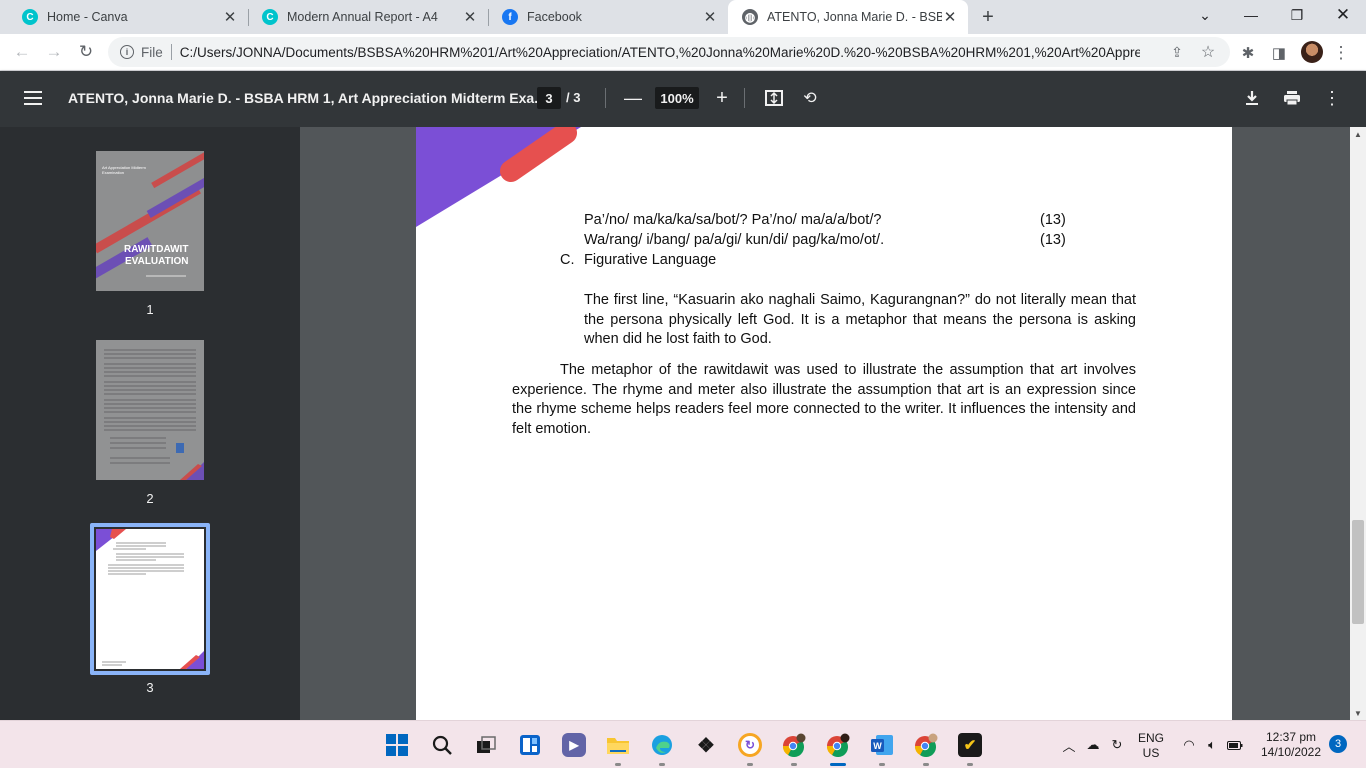  I want to click on sync-icon: ↻, so click(1117, 745).